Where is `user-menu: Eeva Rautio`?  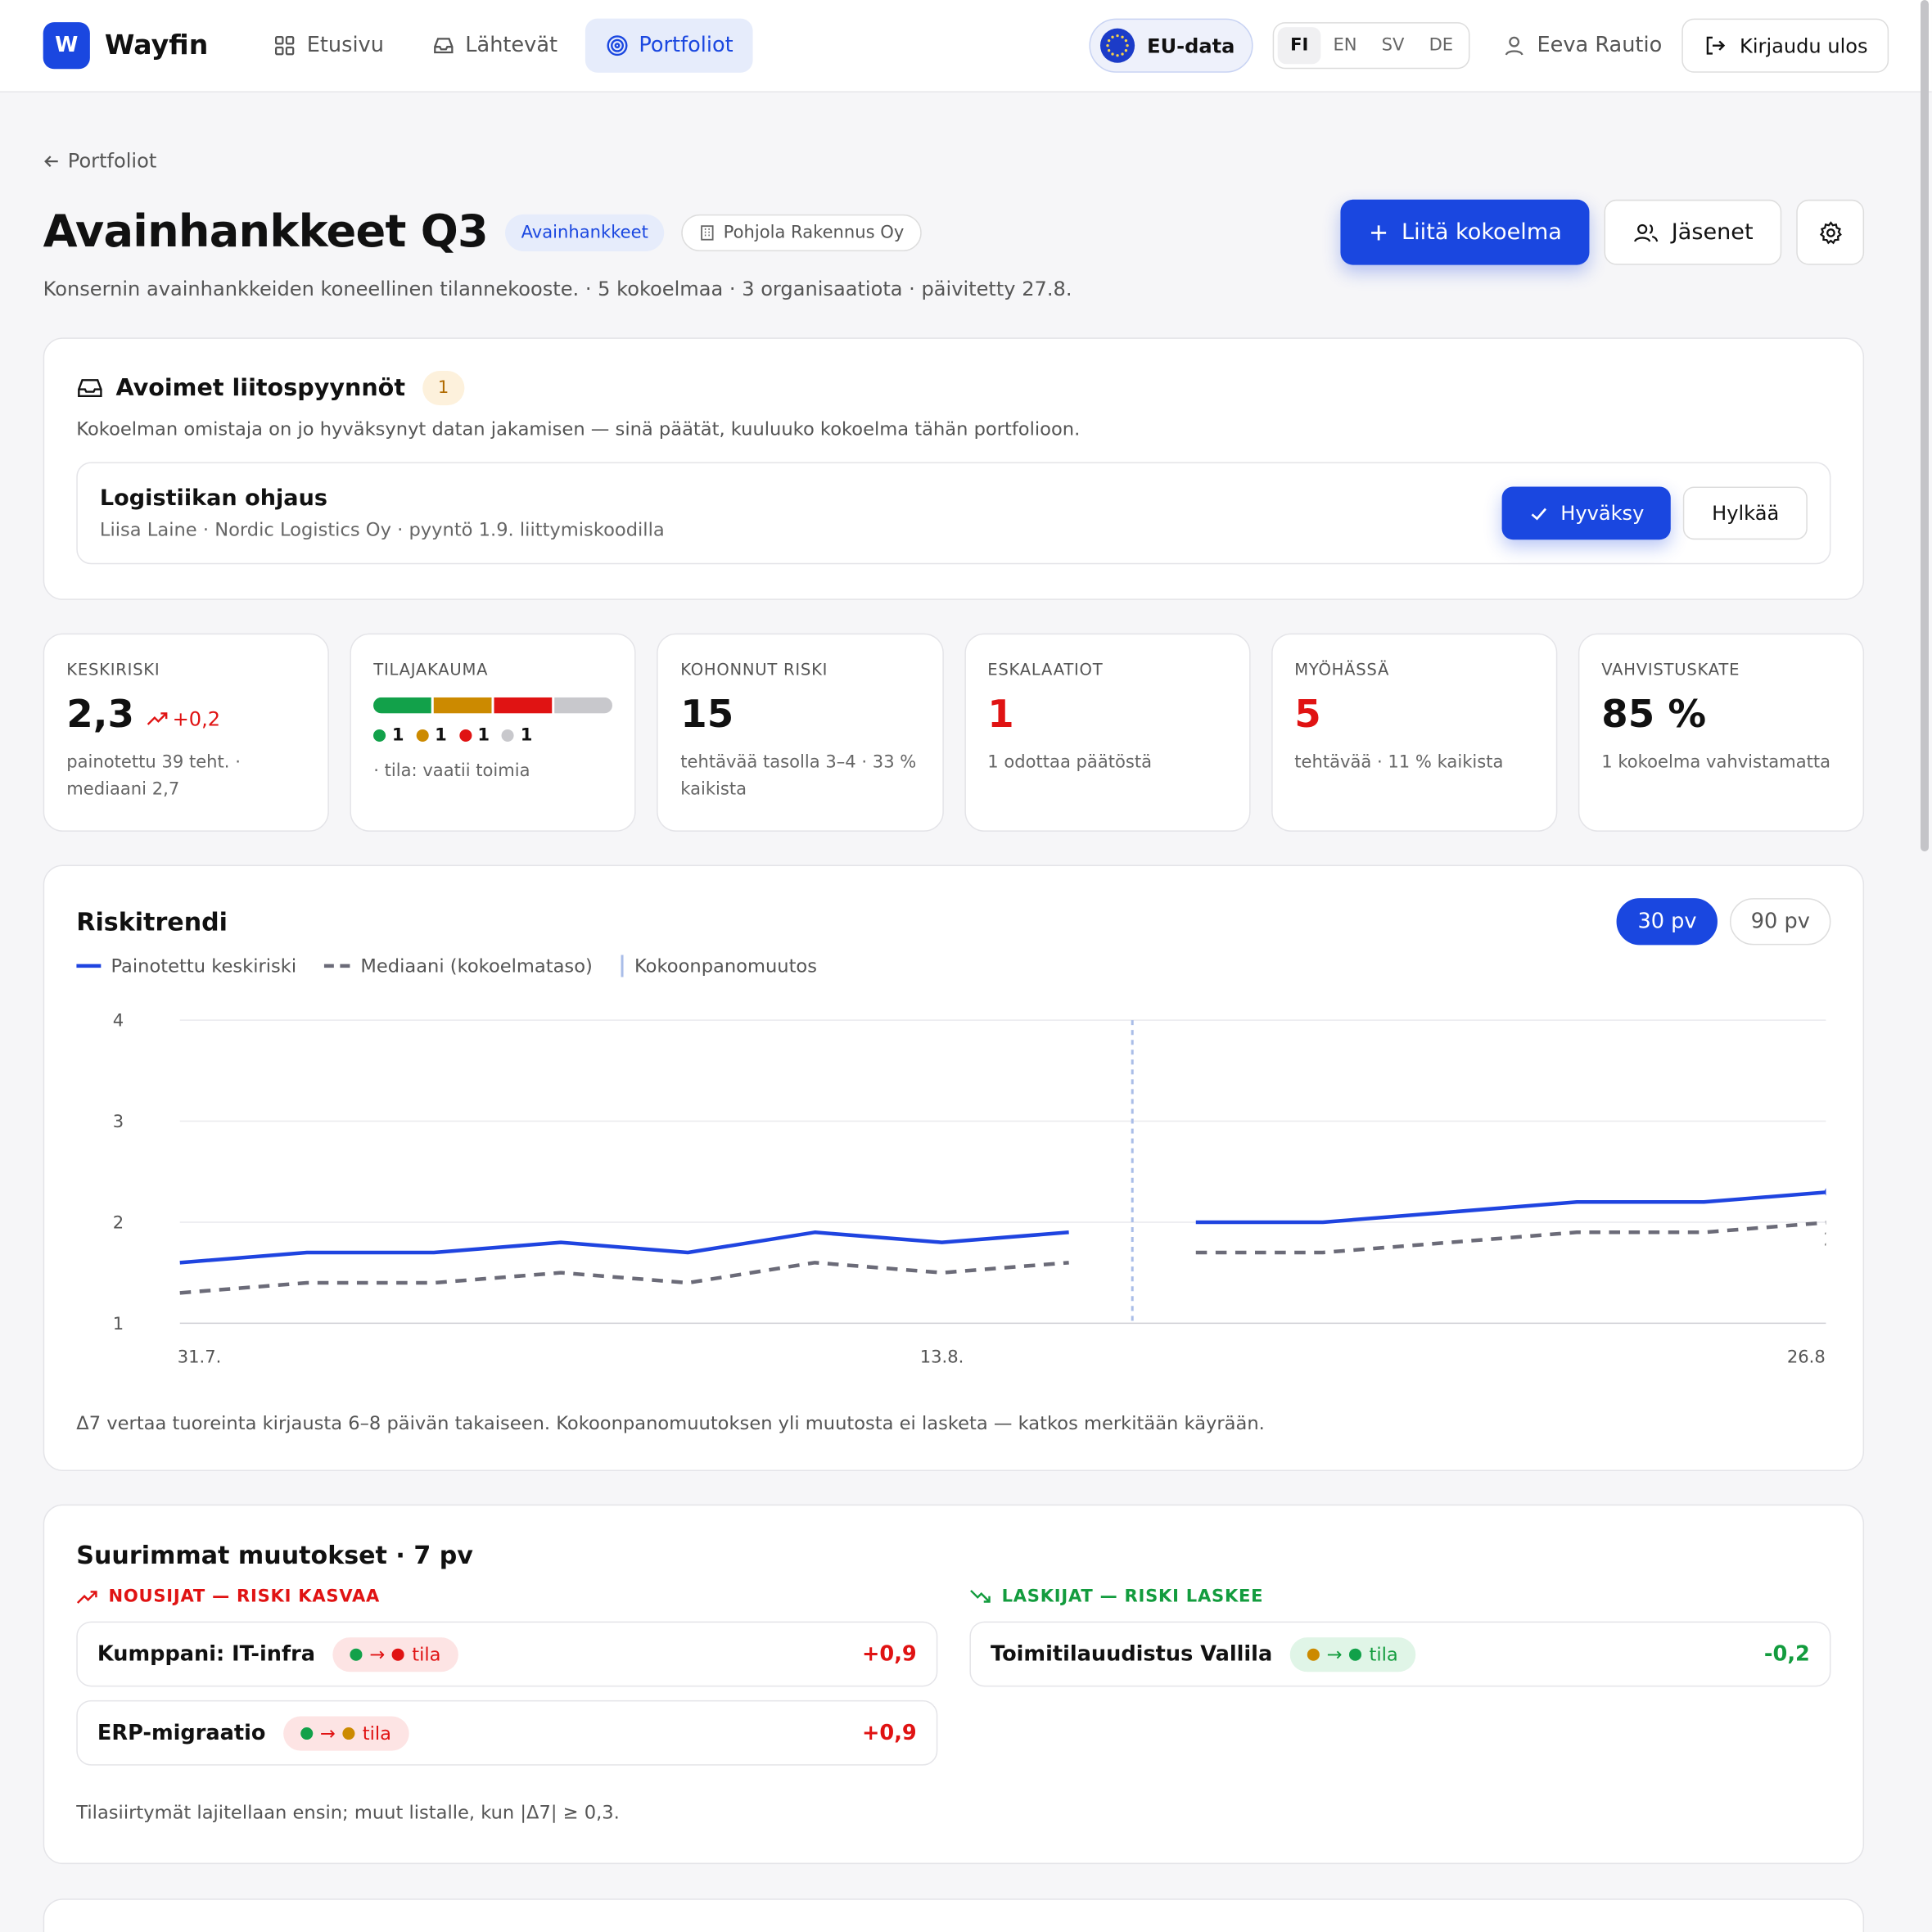
user-menu: Eeva Rautio is located at coordinates (1582, 46).